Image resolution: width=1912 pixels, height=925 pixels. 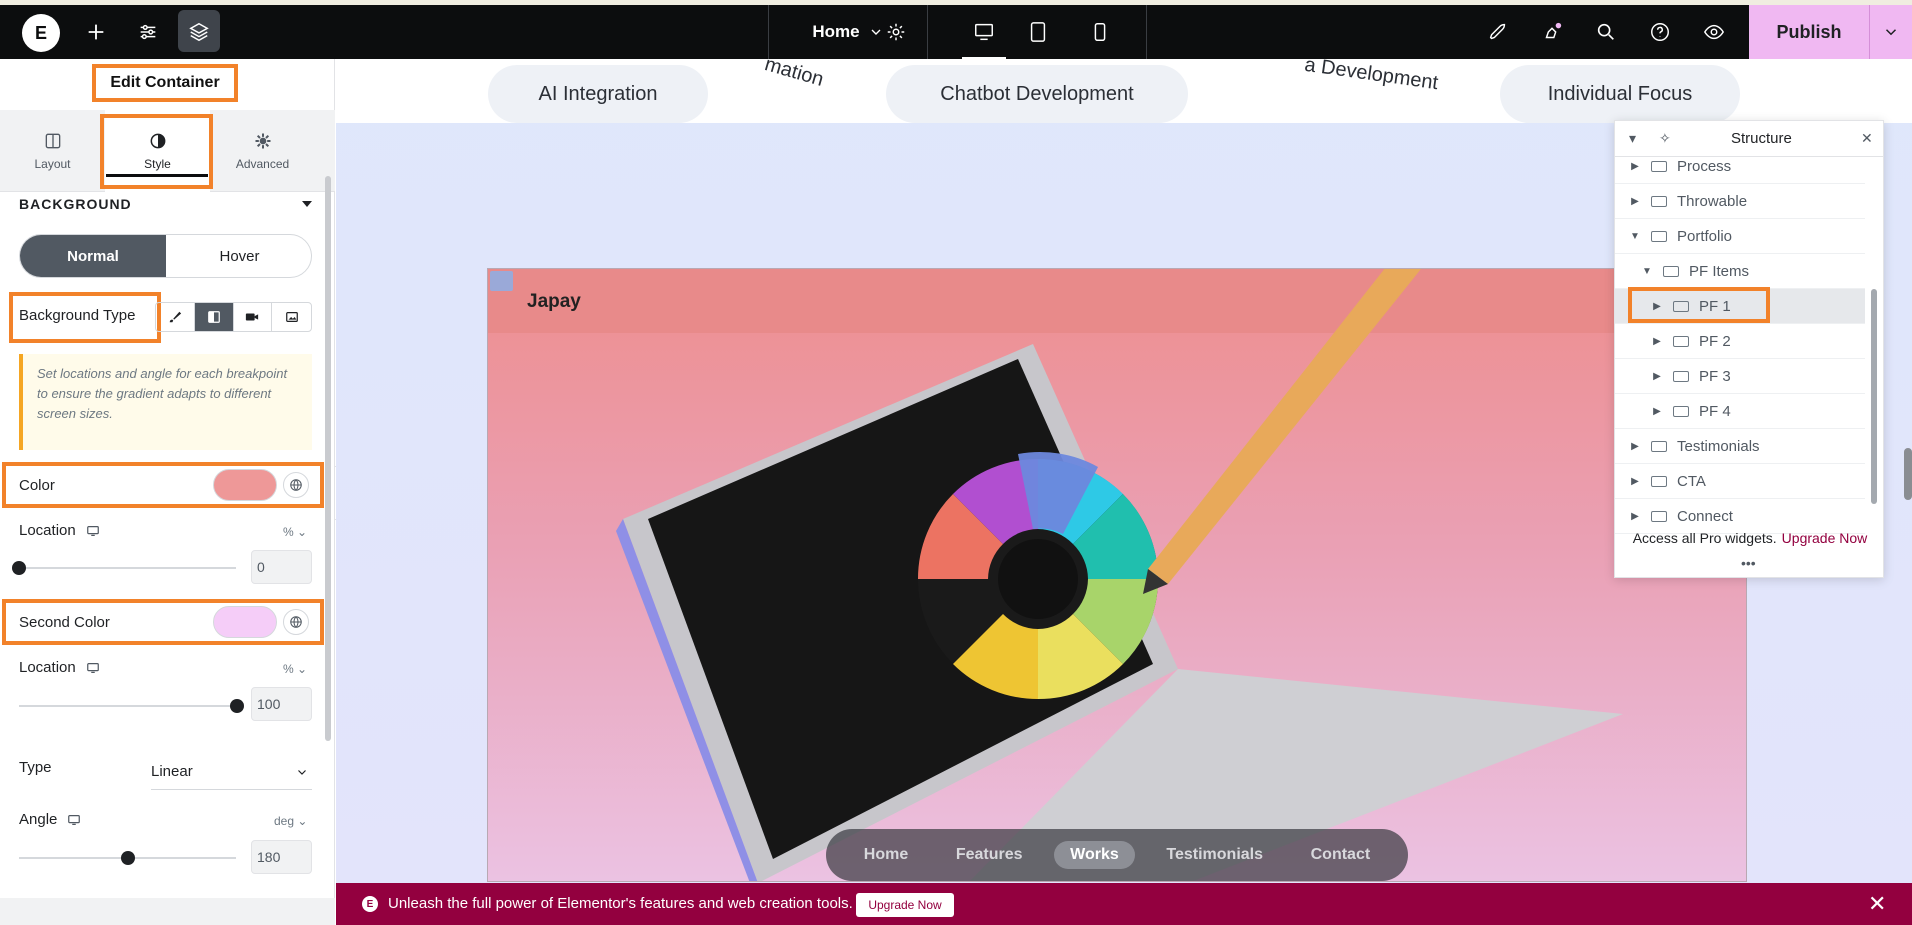 I want to click on help-icon, so click(x=1660, y=32).